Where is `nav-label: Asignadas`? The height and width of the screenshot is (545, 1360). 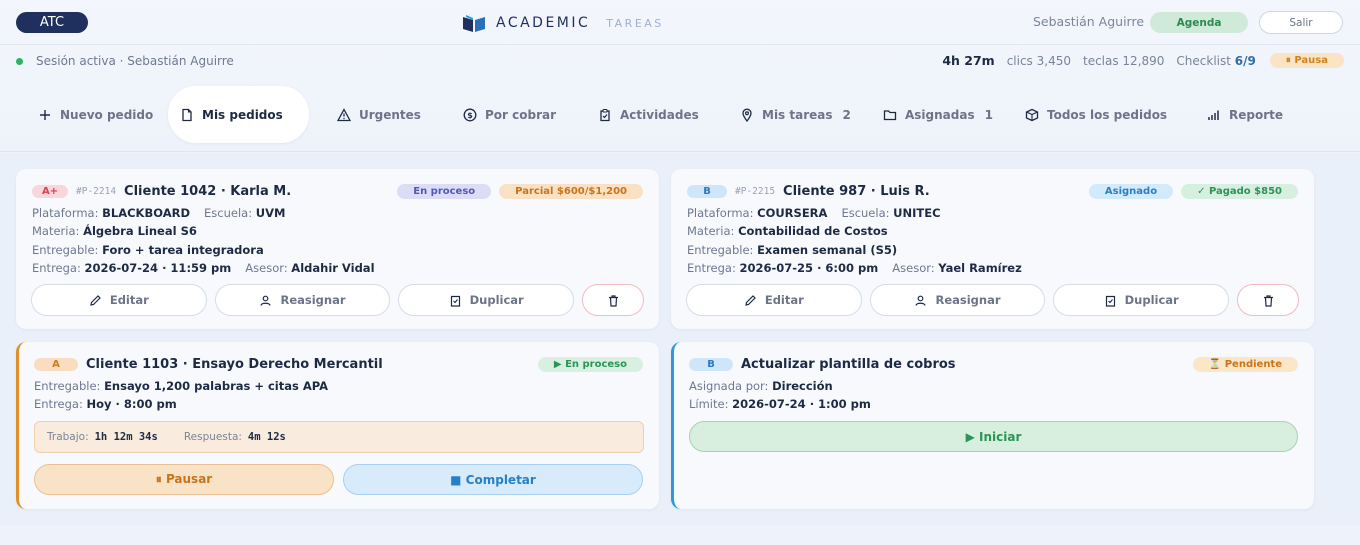
nav-label: Asignadas is located at coordinates (940, 114).